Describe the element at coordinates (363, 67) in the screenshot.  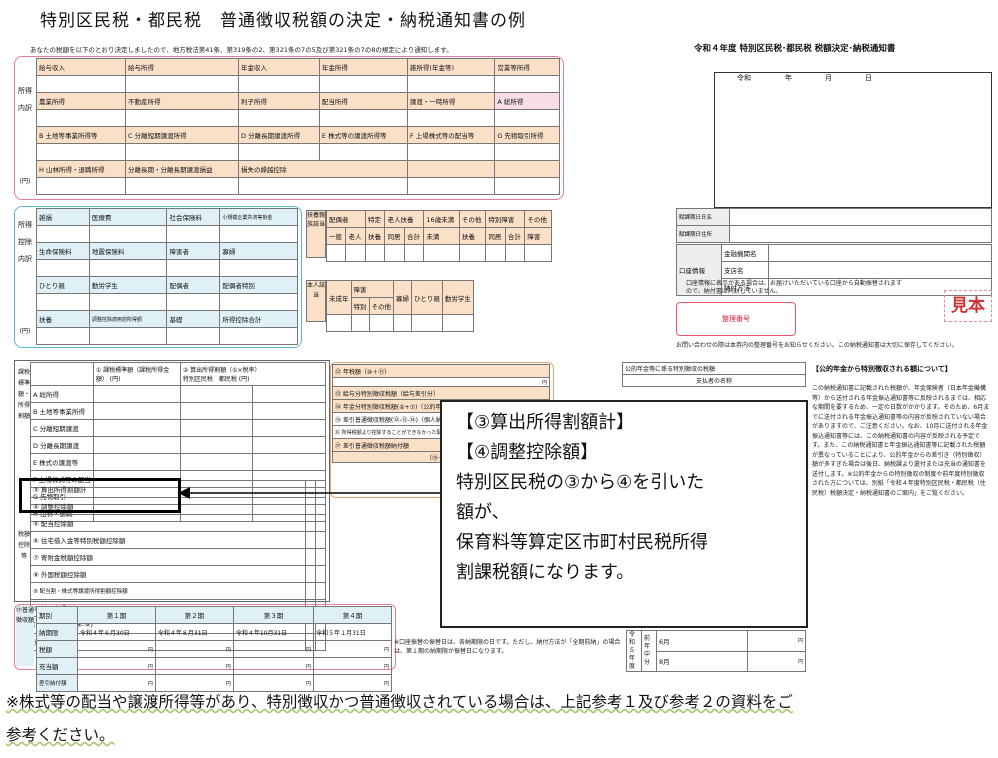
I see `cell: 年金所得` at that location.